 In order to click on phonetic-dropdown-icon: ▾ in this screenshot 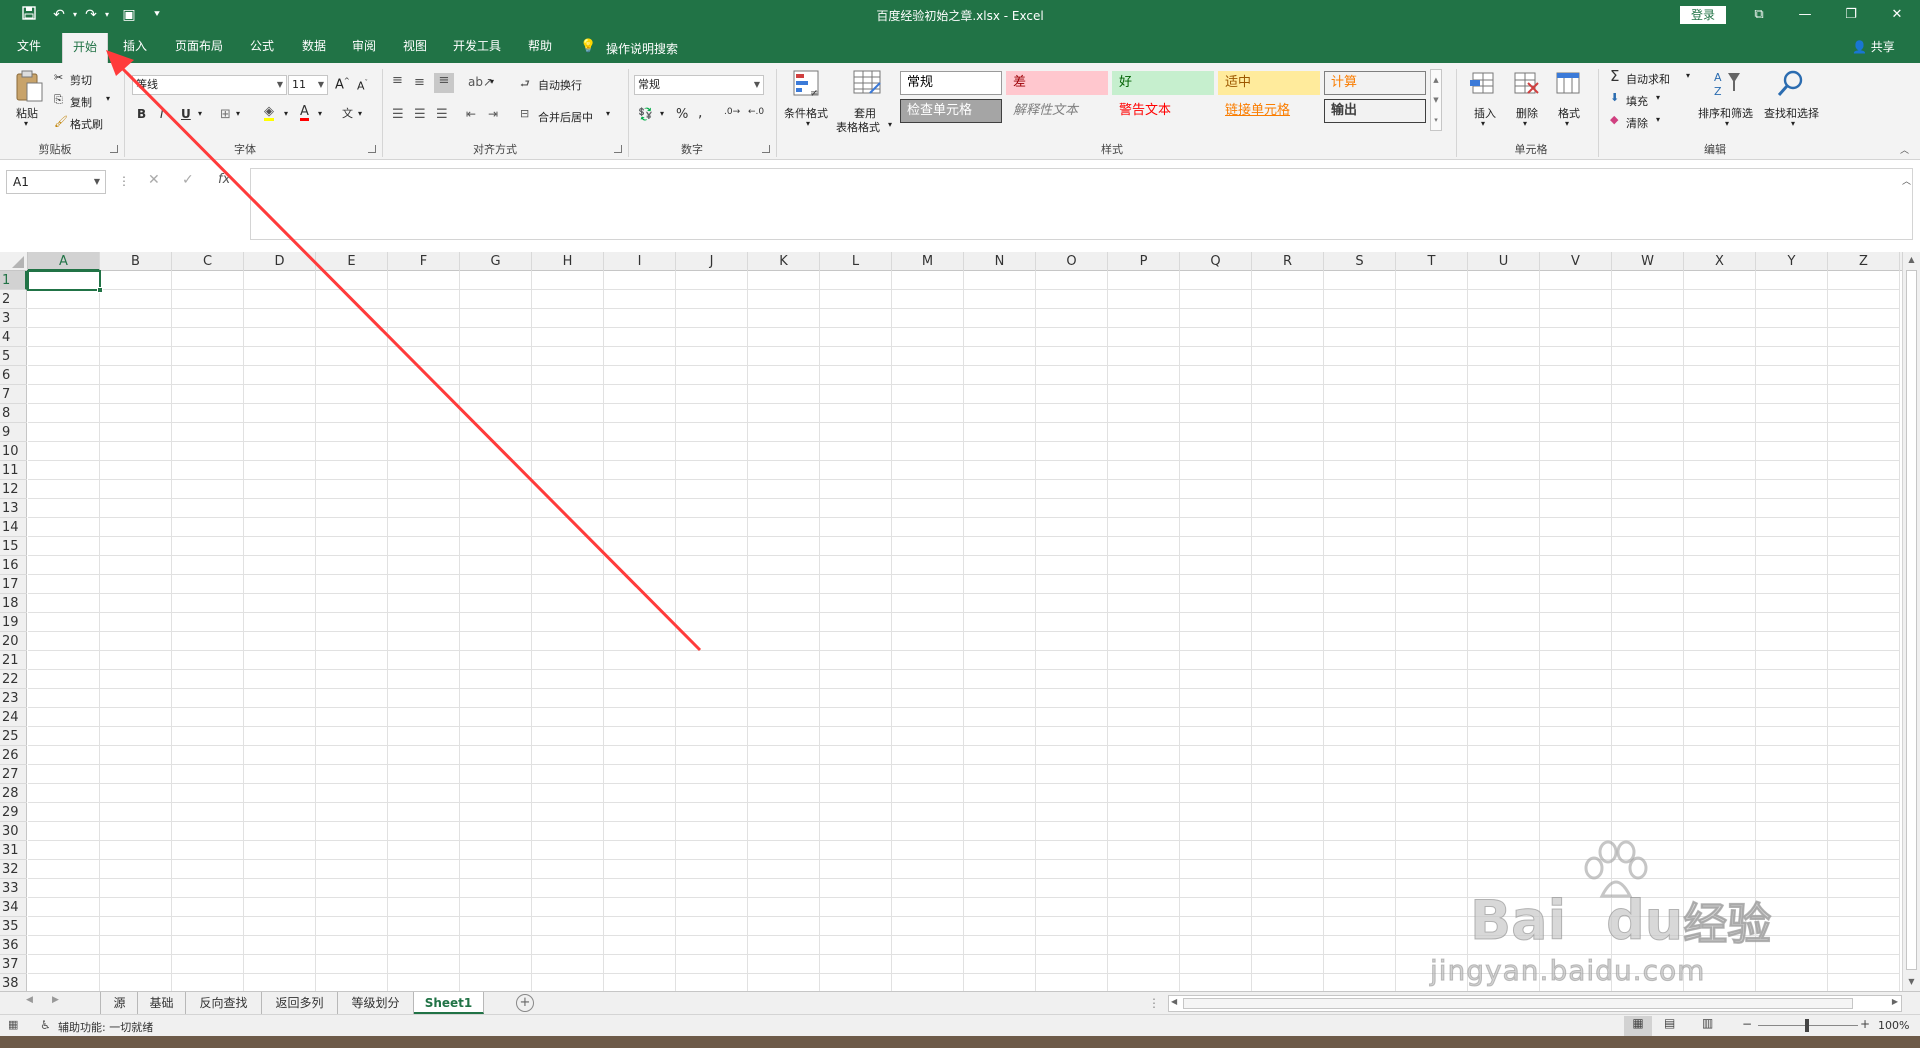, I will do `click(360, 113)`.